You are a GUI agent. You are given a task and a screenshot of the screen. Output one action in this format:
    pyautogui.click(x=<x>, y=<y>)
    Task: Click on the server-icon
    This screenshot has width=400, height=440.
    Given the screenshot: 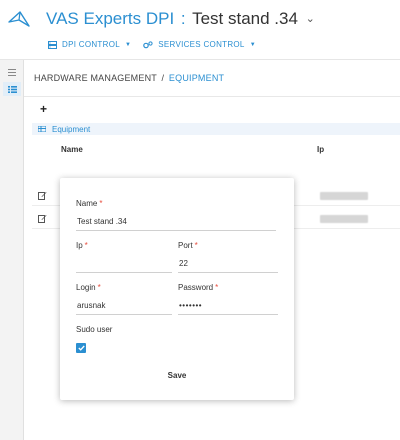 What is the action you would take?
    pyautogui.click(x=52, y=44)
    